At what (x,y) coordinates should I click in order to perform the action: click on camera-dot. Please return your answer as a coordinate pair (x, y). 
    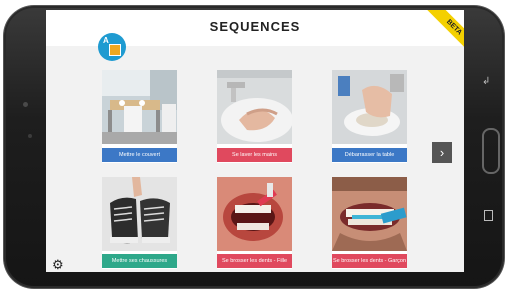
    Looking at the image, I should click on (25, 104).